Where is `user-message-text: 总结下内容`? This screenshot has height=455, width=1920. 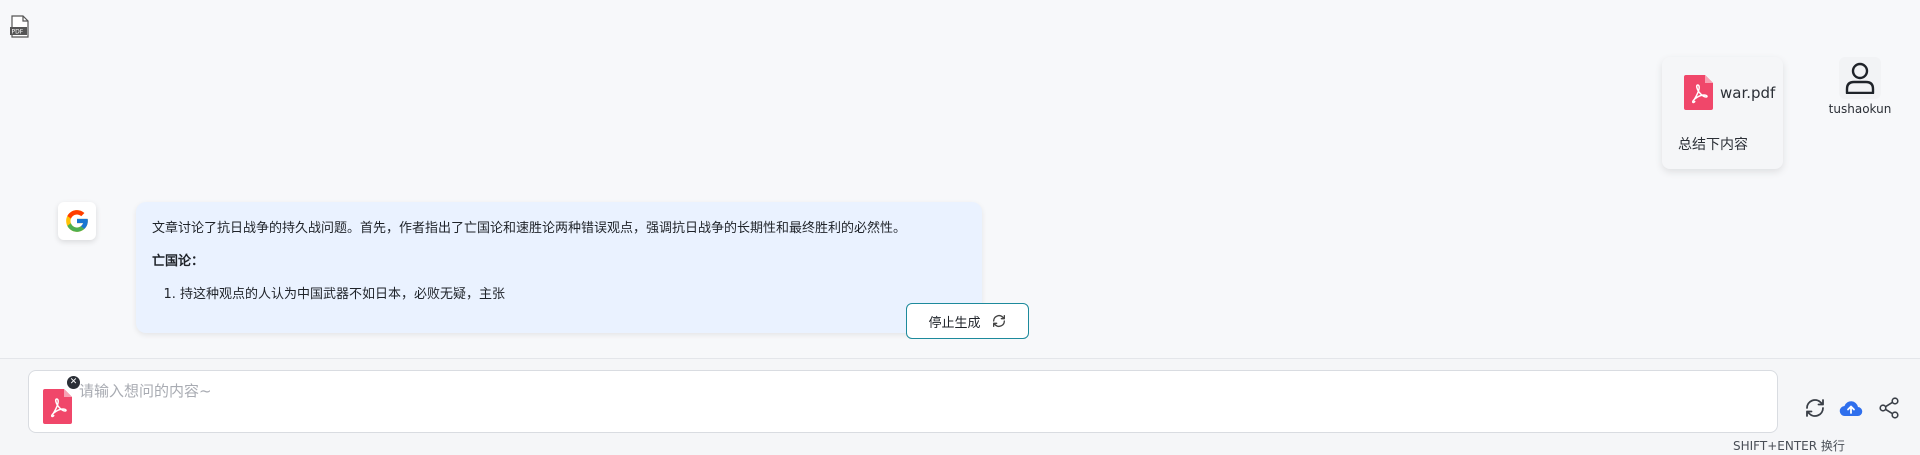 user-message-text: 总结下内容 is located at coordinates (1713, 145).